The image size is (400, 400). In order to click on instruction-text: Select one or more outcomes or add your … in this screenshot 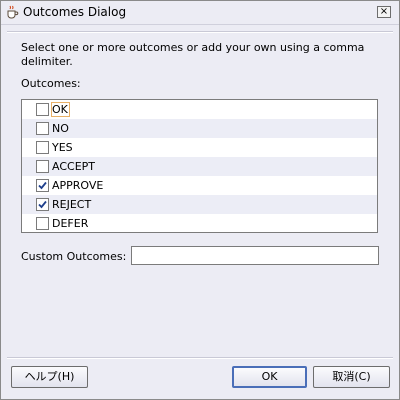, I will do `click(193, 54)`.